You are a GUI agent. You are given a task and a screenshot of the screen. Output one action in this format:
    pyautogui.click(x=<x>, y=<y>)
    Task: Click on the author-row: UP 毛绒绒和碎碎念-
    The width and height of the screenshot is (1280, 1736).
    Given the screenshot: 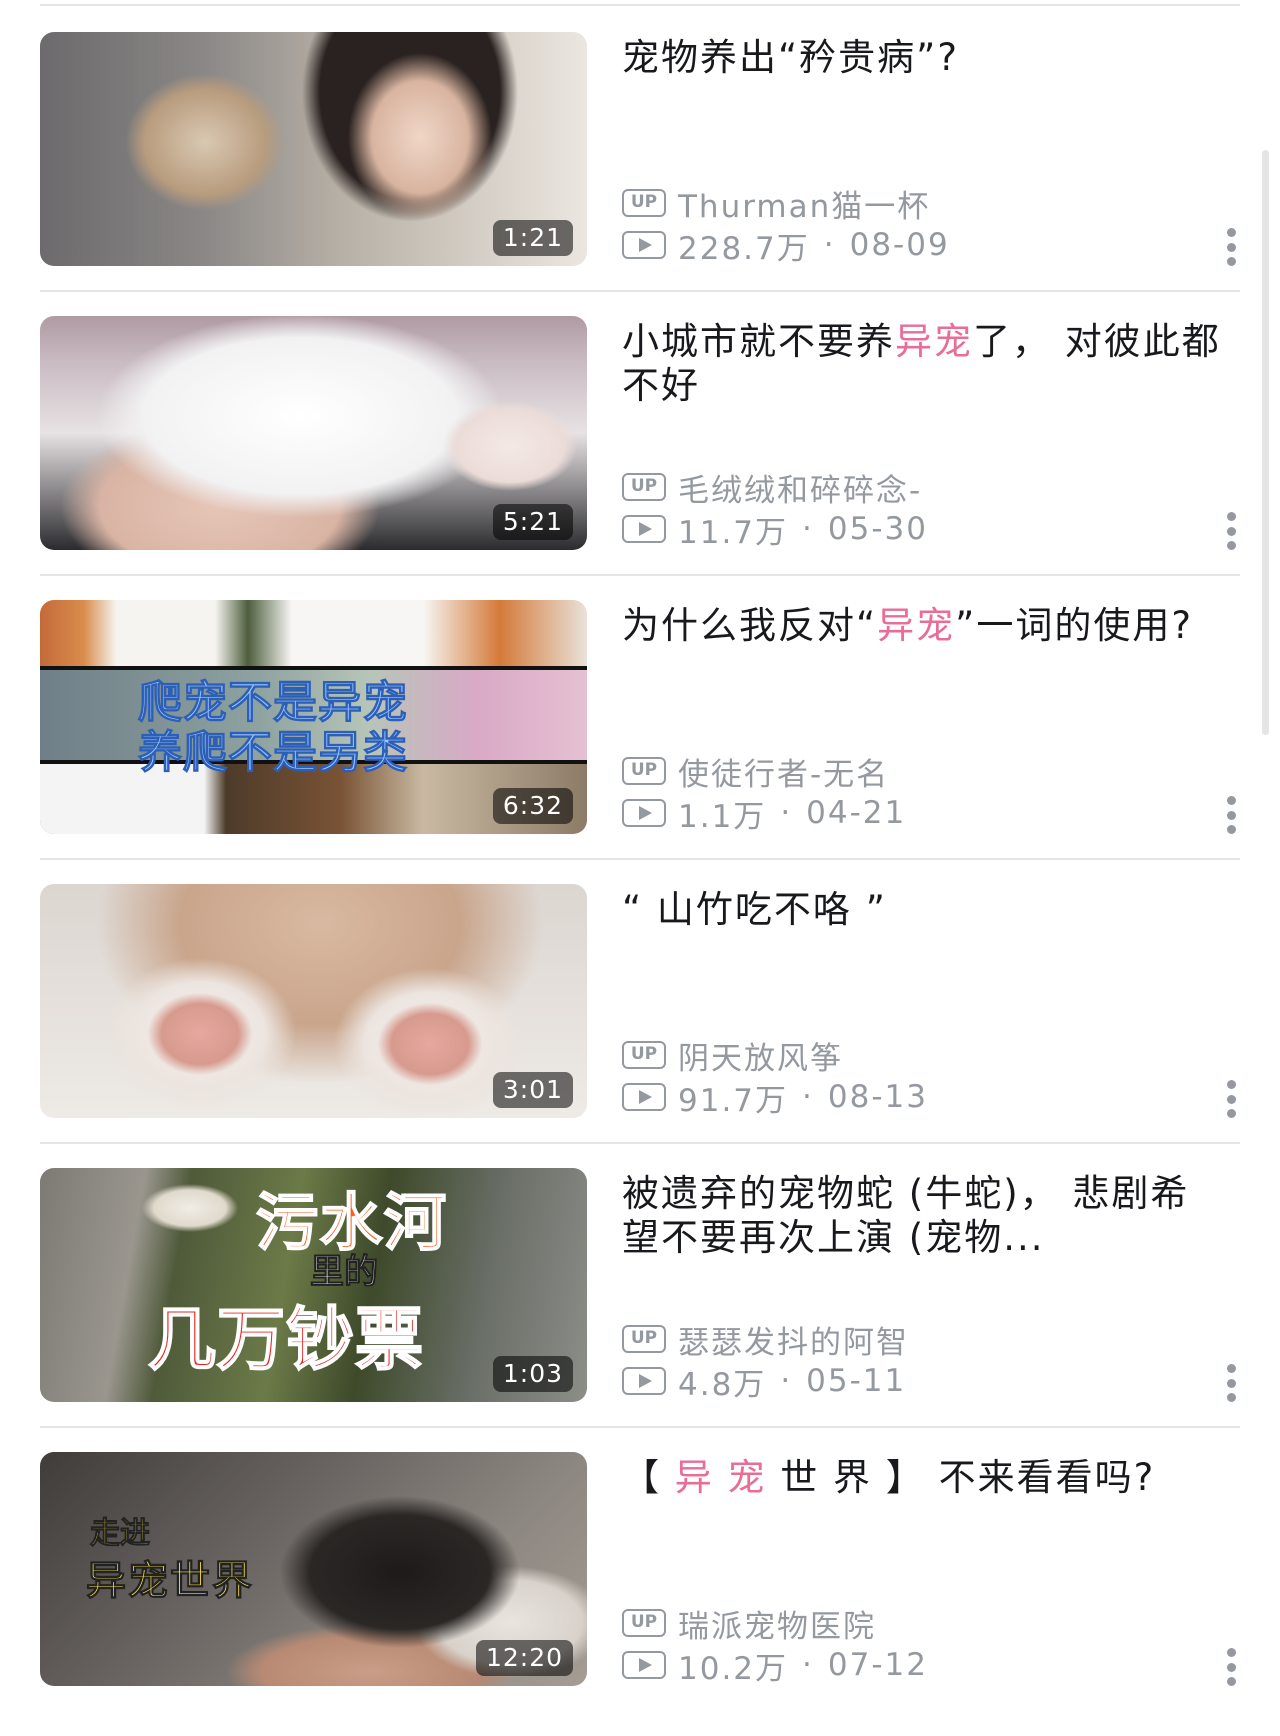 What is the action you would take?
    pyautogui.click(x=772, y=489)
    